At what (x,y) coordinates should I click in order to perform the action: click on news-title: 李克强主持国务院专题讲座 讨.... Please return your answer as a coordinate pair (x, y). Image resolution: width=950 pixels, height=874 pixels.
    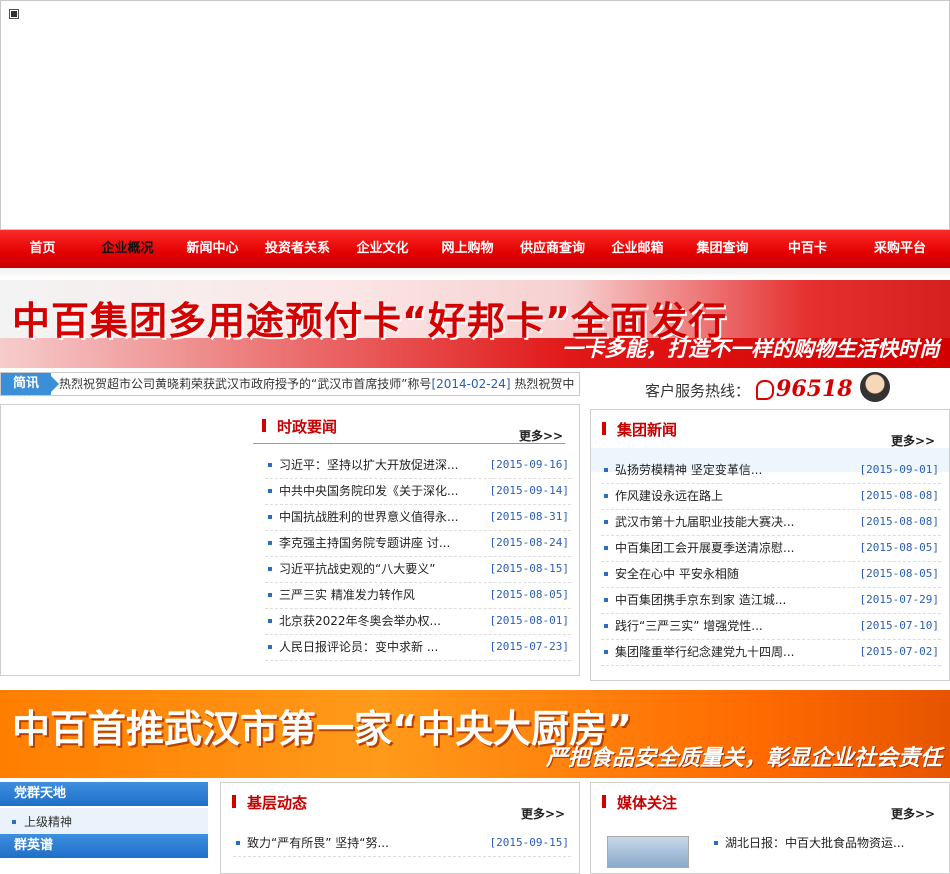
    Looking at the image, I should click on (364, 543).